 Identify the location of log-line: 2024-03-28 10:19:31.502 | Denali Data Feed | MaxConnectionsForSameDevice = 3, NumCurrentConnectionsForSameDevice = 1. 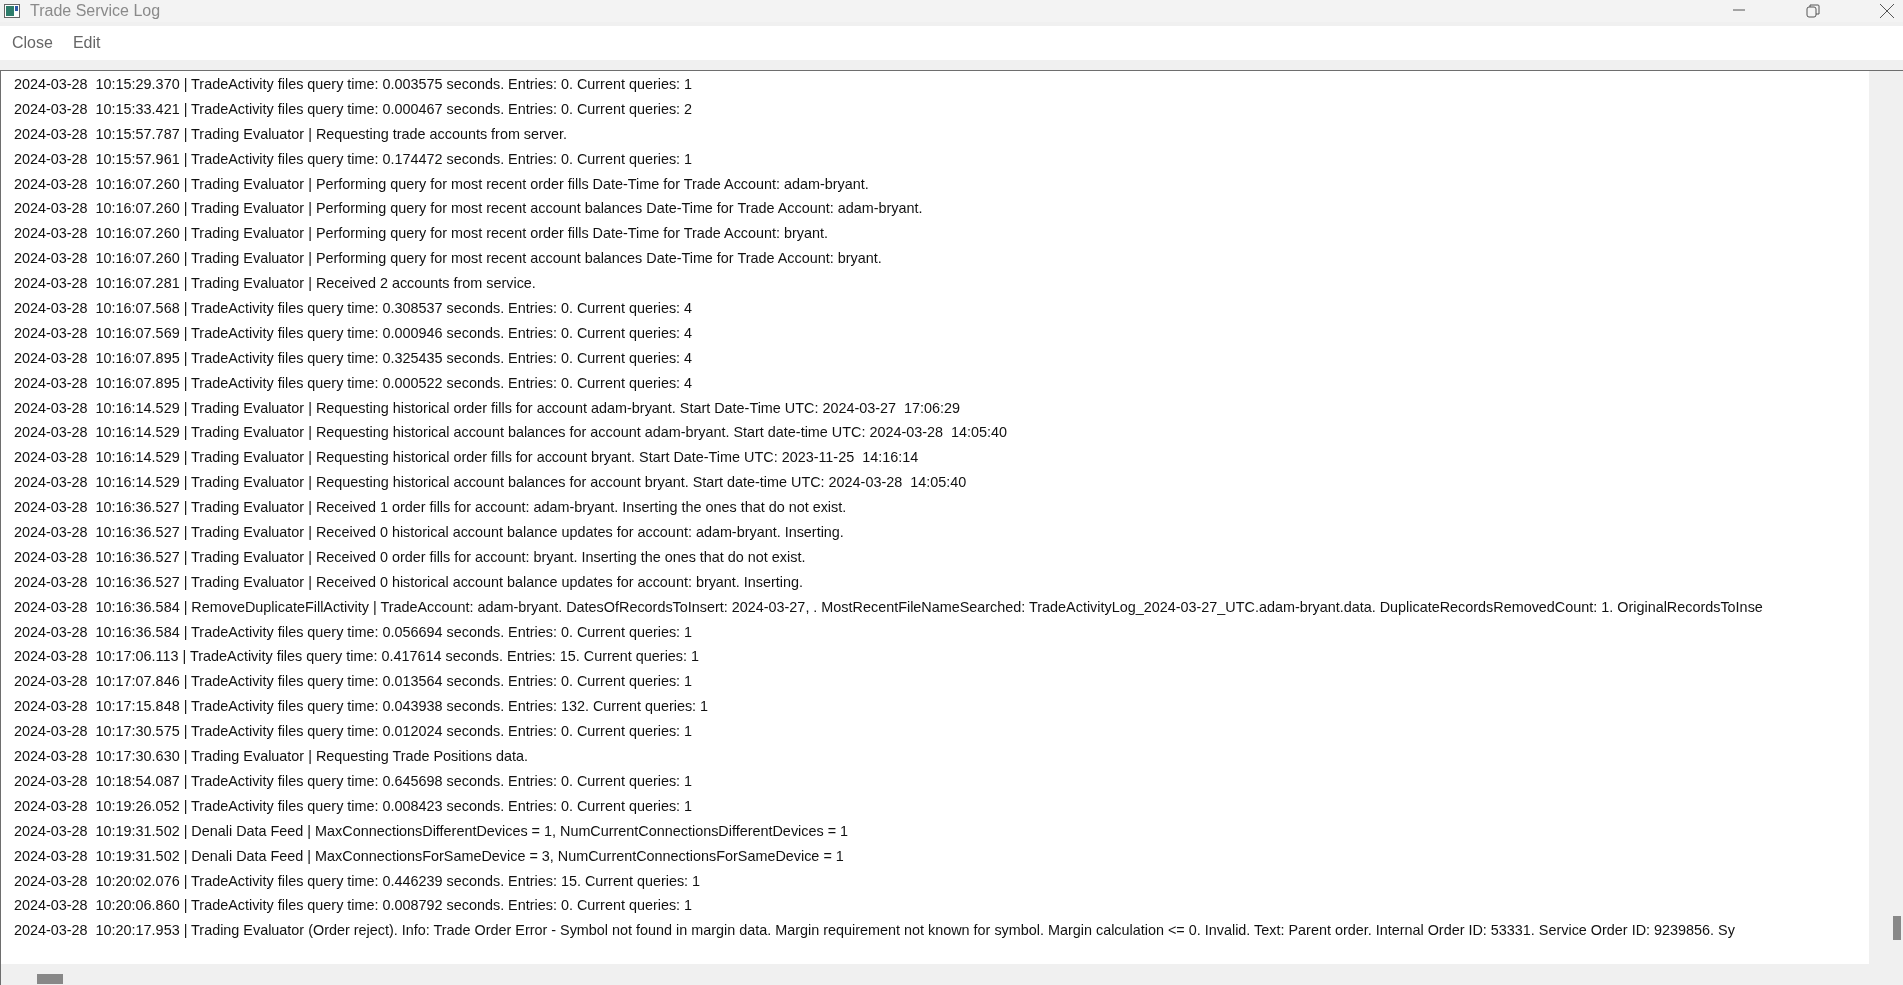
(428, 856).